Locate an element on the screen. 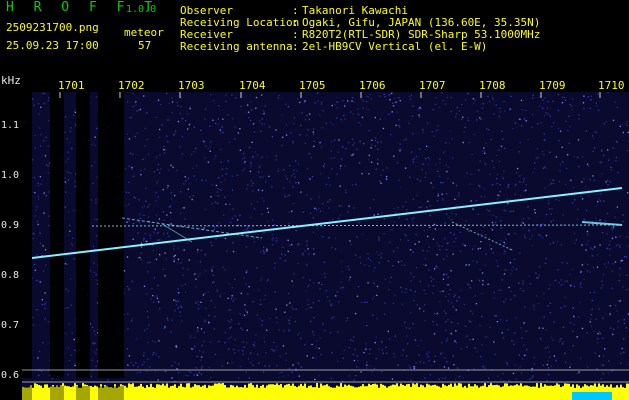  frequency-unit-label: kHz is located at coordinates (11, 80).